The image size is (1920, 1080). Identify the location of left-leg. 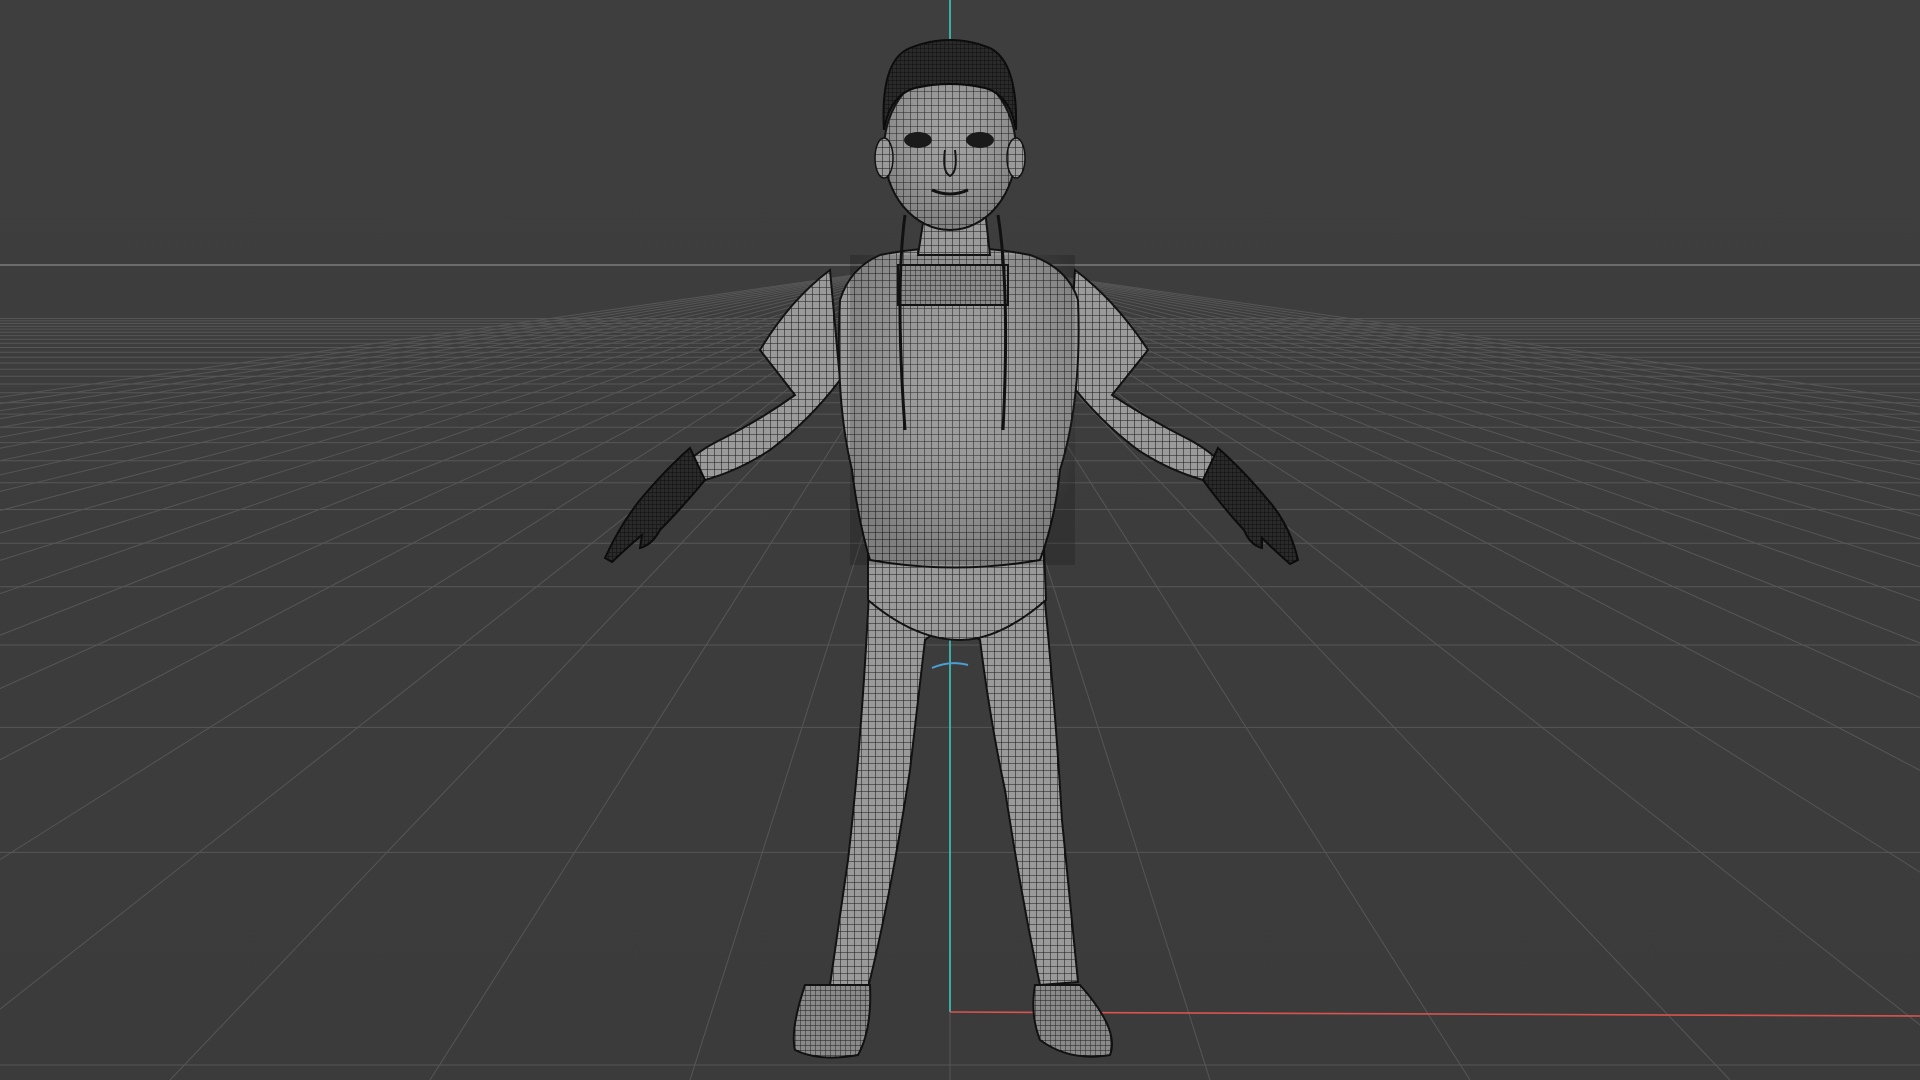
(884, 779).